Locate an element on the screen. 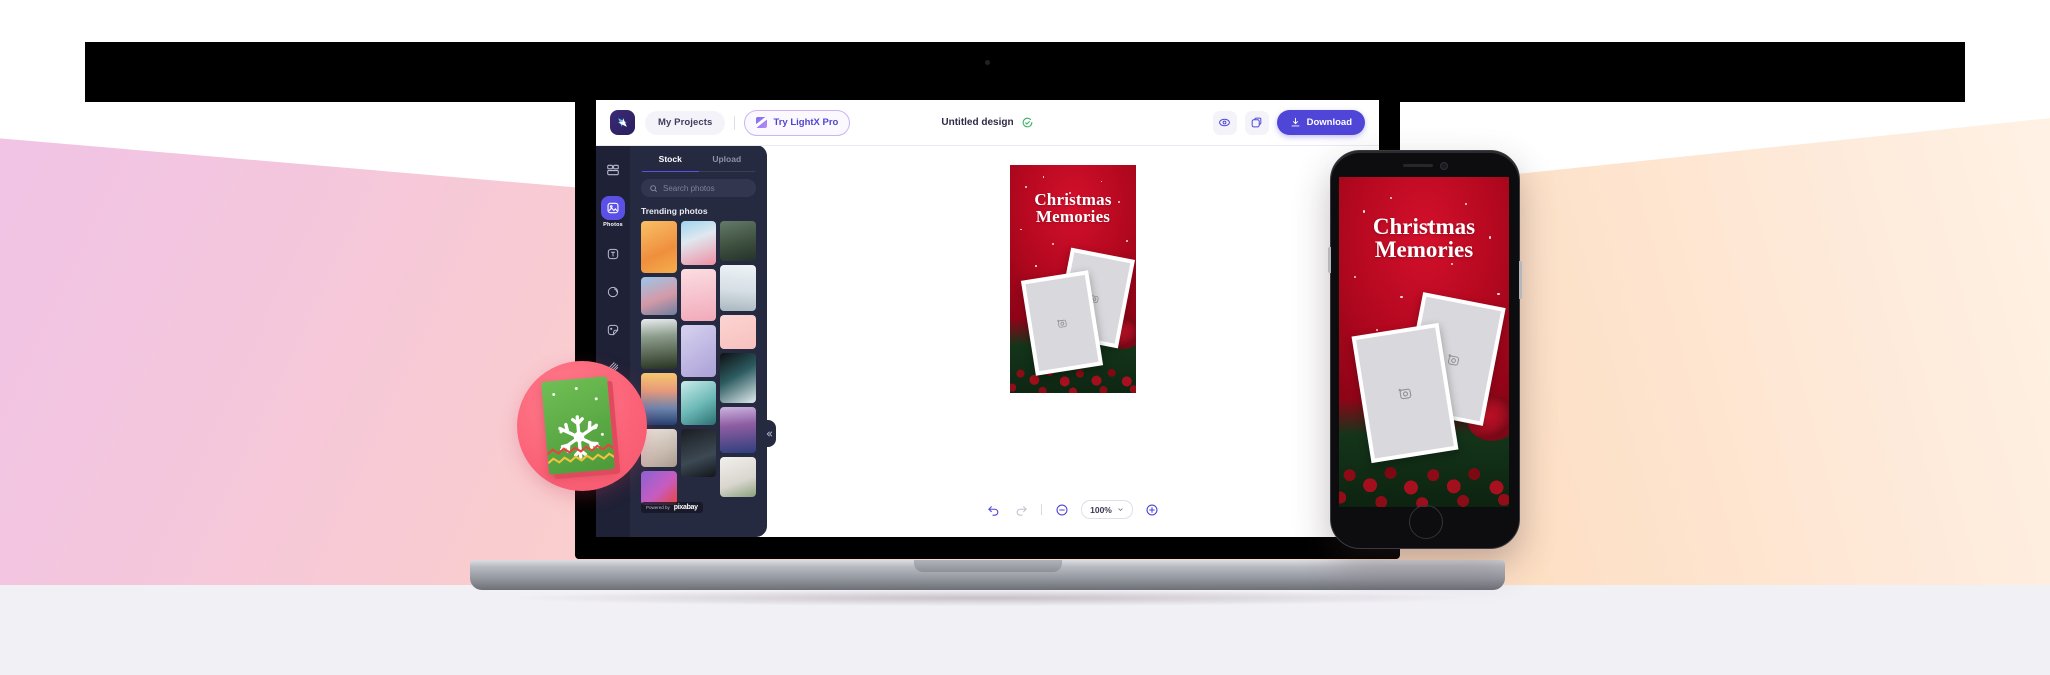  pixabay-attribution: Powered by pixabay is located at coordinates (672, 507).